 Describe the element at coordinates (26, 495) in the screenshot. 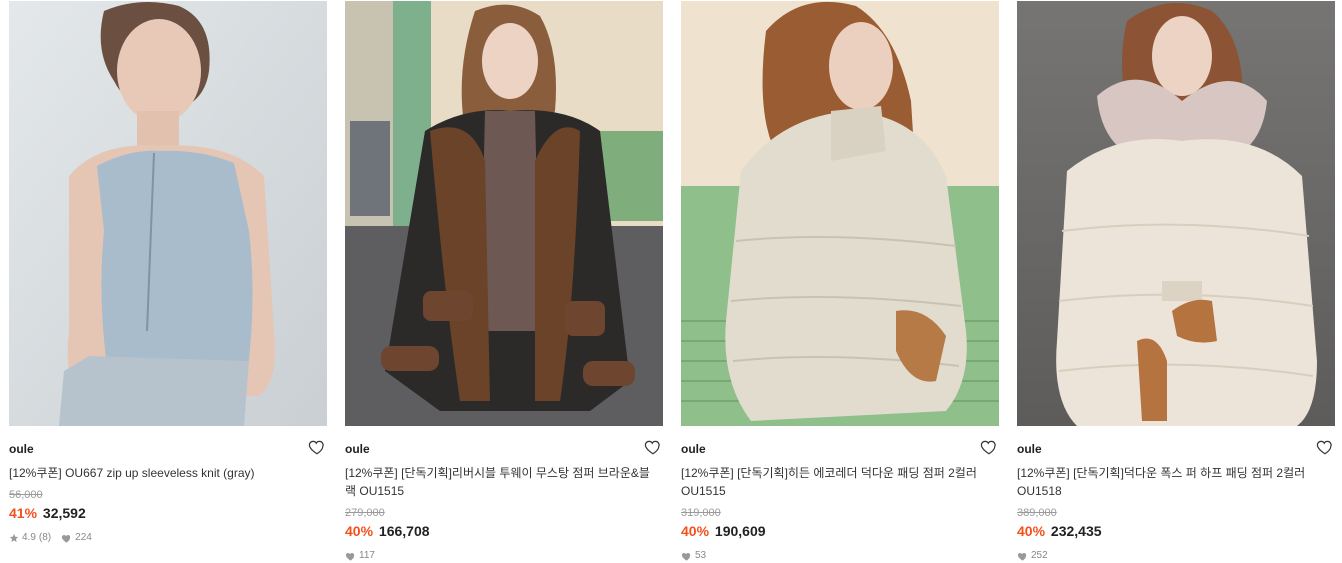

I see `original-price: 56,000` at that location.